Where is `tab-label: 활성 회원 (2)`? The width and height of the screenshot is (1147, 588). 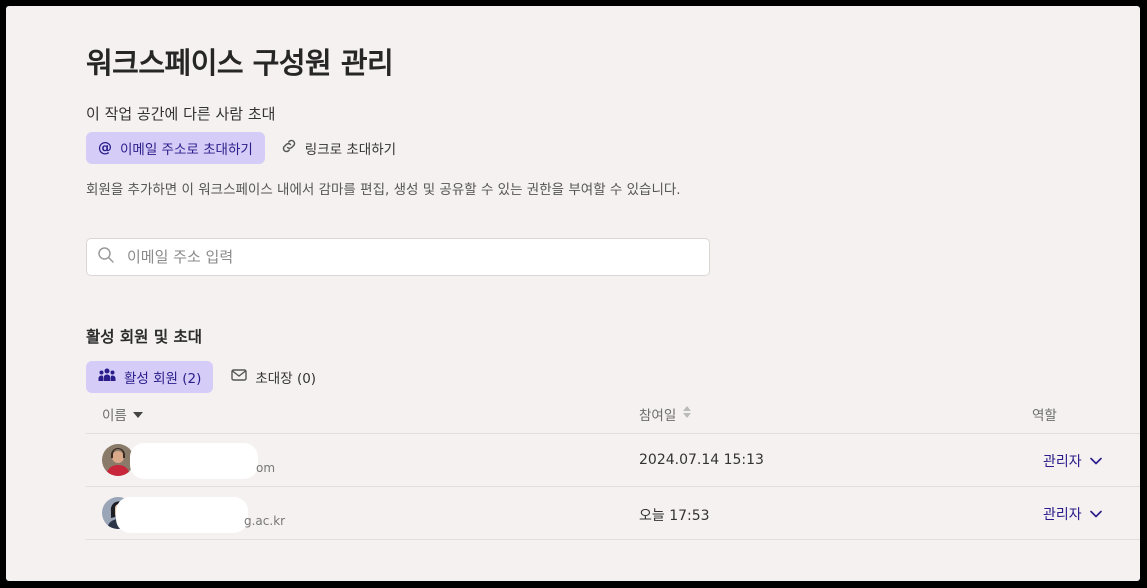
tab-label: 활성 회원 (2) is located at coordinates (163, 379).